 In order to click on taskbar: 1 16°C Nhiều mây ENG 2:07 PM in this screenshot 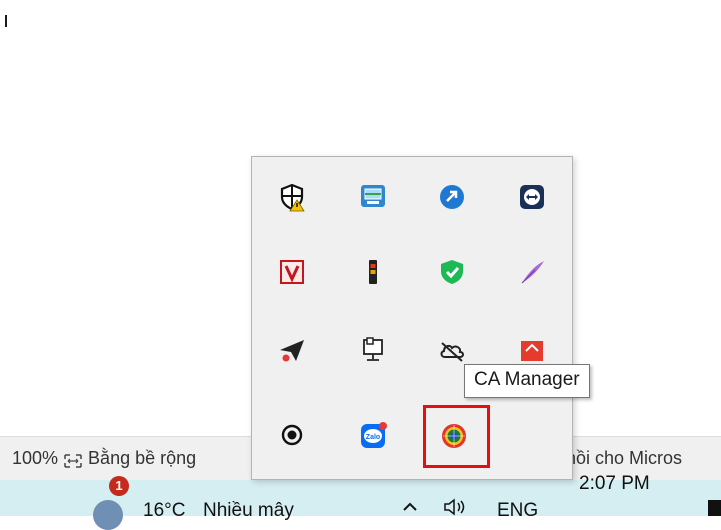, I will do `click(360, 501)`.